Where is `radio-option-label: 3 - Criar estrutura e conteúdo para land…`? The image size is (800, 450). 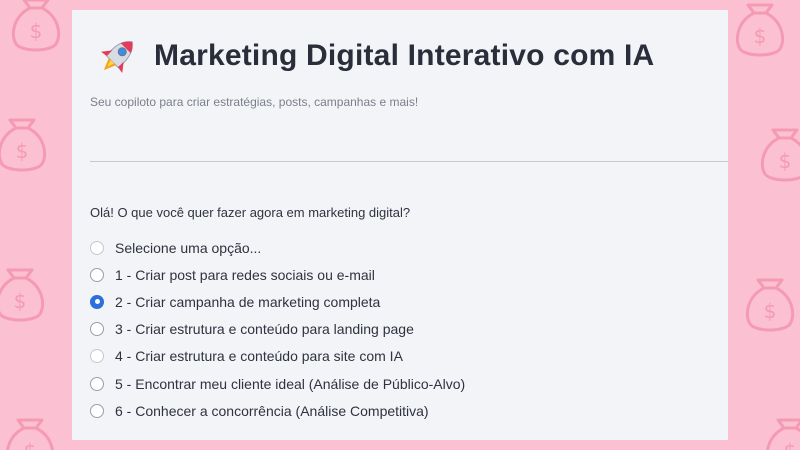
radio-option-label: 3 - Criar estrutura e conteúdo para land… is located at coordinates (264, 329).